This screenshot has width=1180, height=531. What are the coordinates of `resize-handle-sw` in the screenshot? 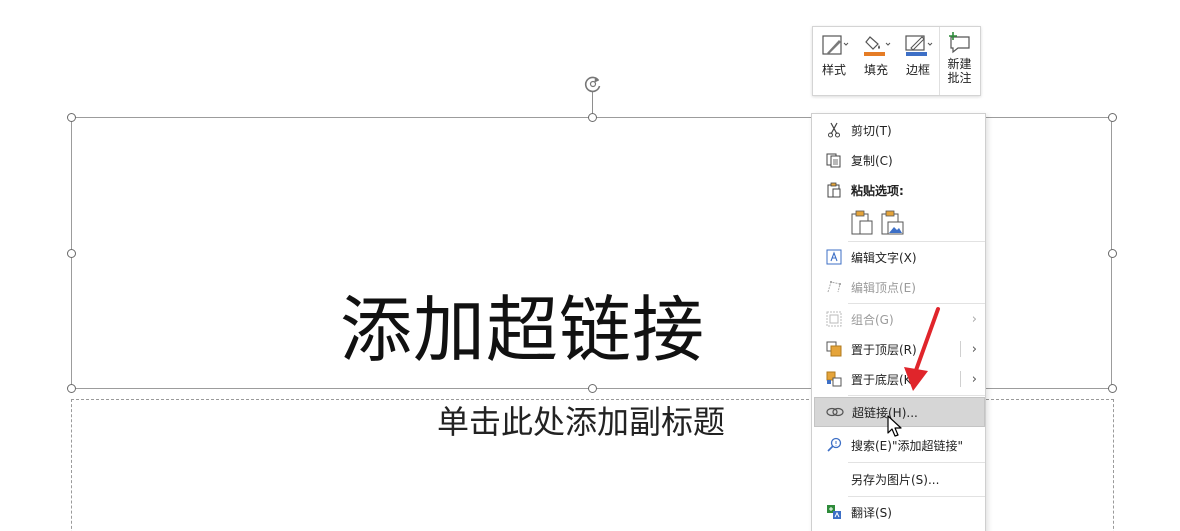 It's located at (71, 388).